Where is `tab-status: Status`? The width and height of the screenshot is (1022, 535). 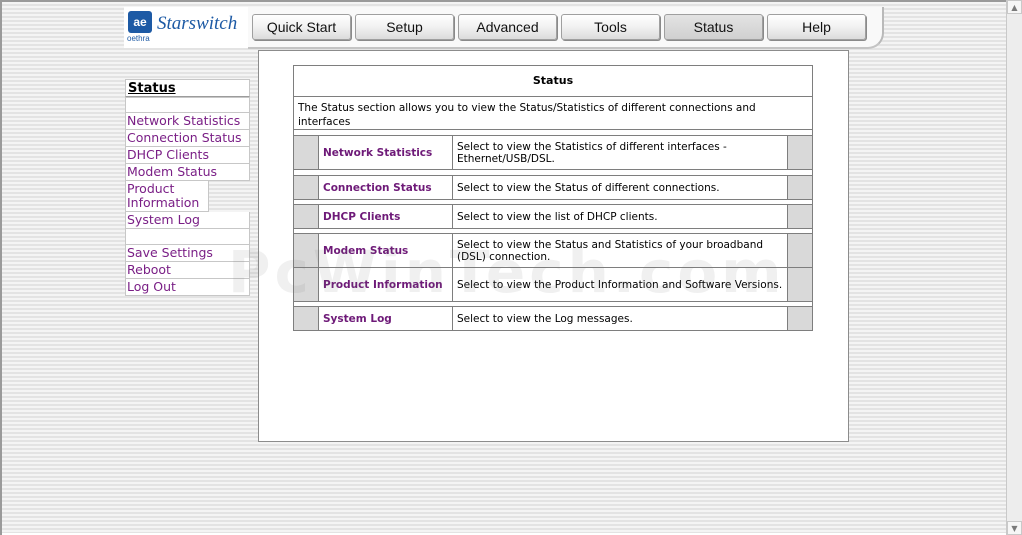
tab-status: Status is located at coordinates (713, 27).